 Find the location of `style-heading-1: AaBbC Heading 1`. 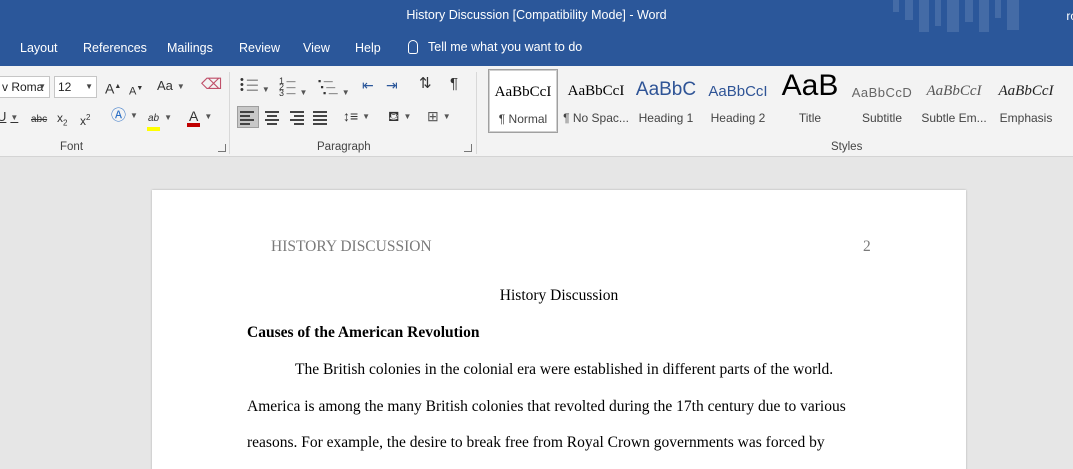

style-heading-1: AaBbC Heading 1 is located at coordinates (666, 101).